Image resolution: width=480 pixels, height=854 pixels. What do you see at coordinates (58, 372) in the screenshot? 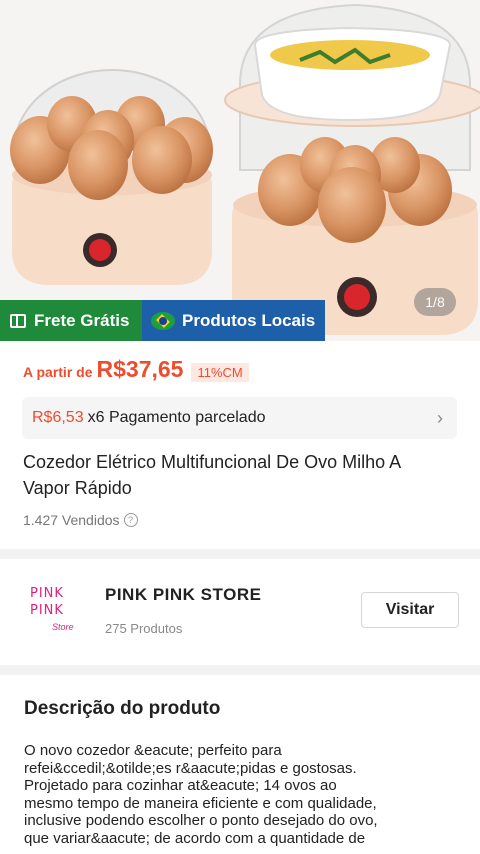
I see `price-prefix: A partir de` at bounding box center [58, 372].